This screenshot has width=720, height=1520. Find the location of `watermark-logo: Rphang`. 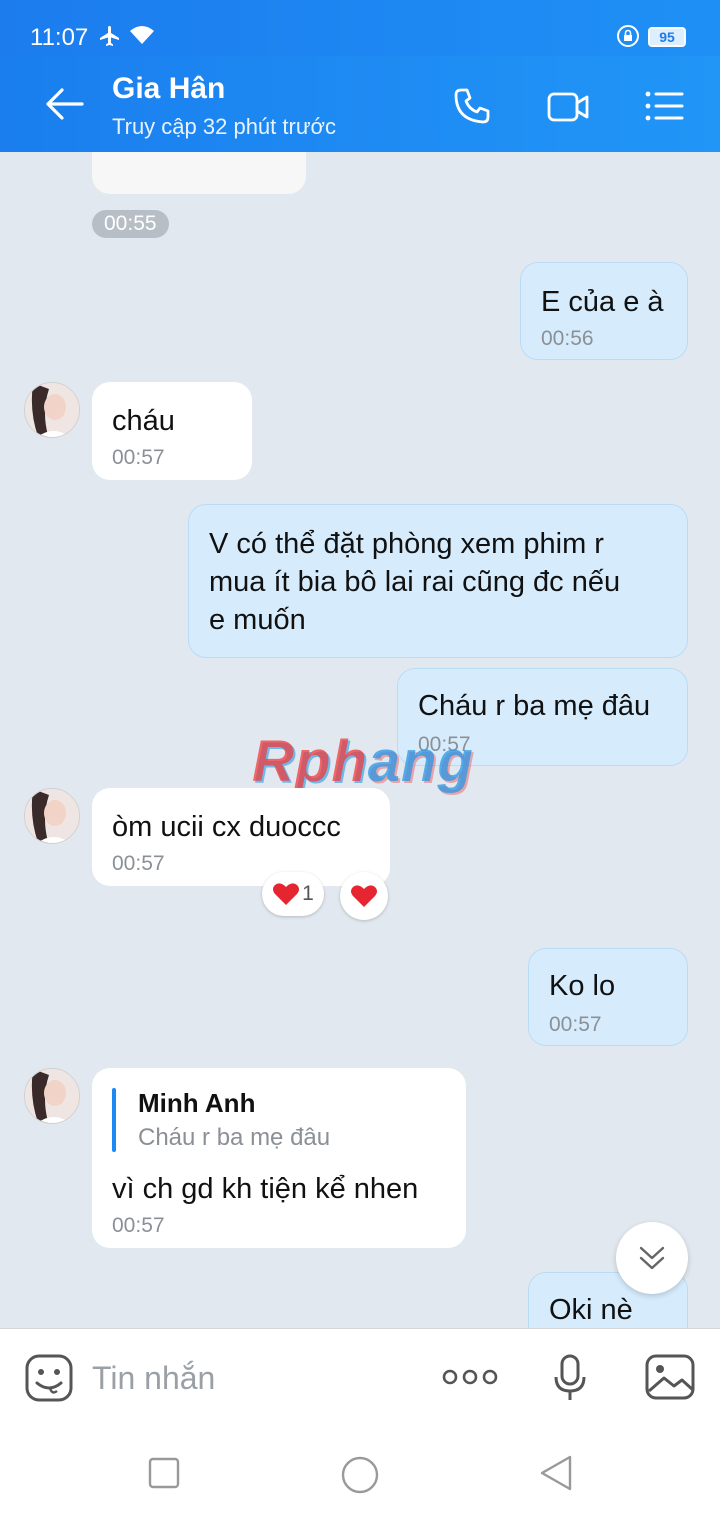

watermark-logo: Rphang is located at coordinates (363, 761).